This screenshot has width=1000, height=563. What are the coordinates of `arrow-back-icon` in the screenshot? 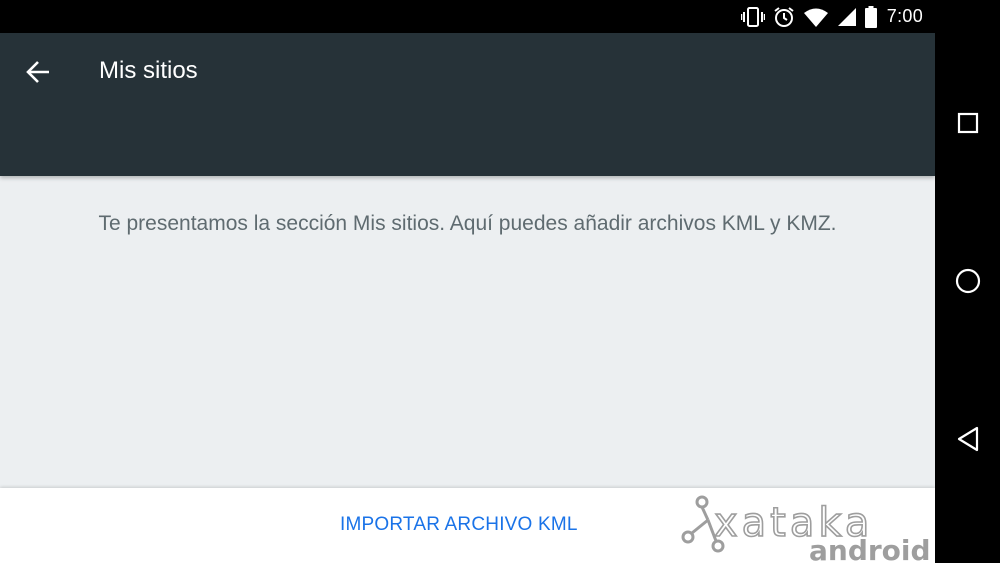 It's located at (37, 72).